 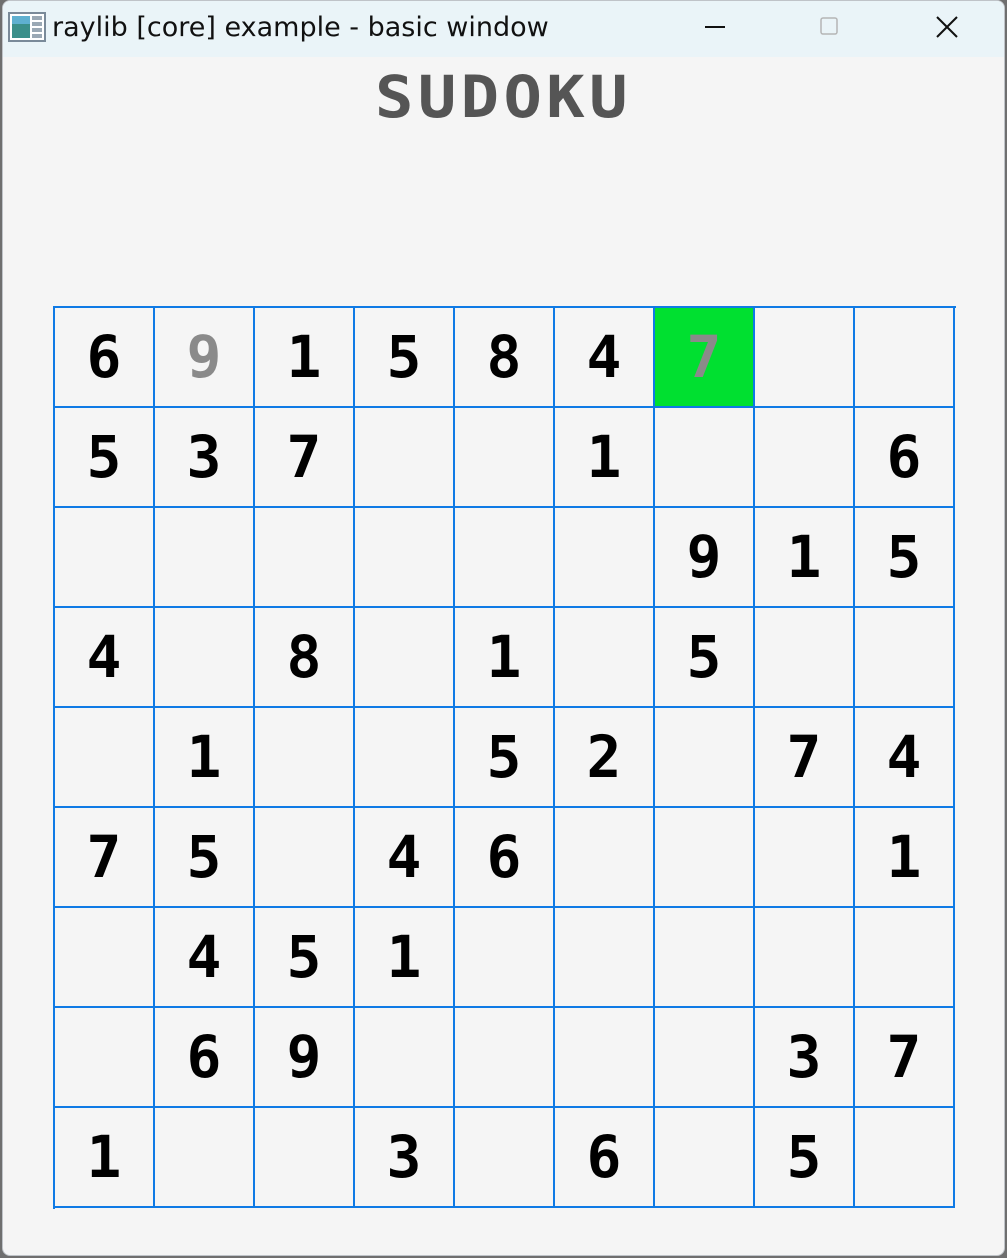 I want to click on sudoku-cell-r8-c4, so click(x=405, y=1058).